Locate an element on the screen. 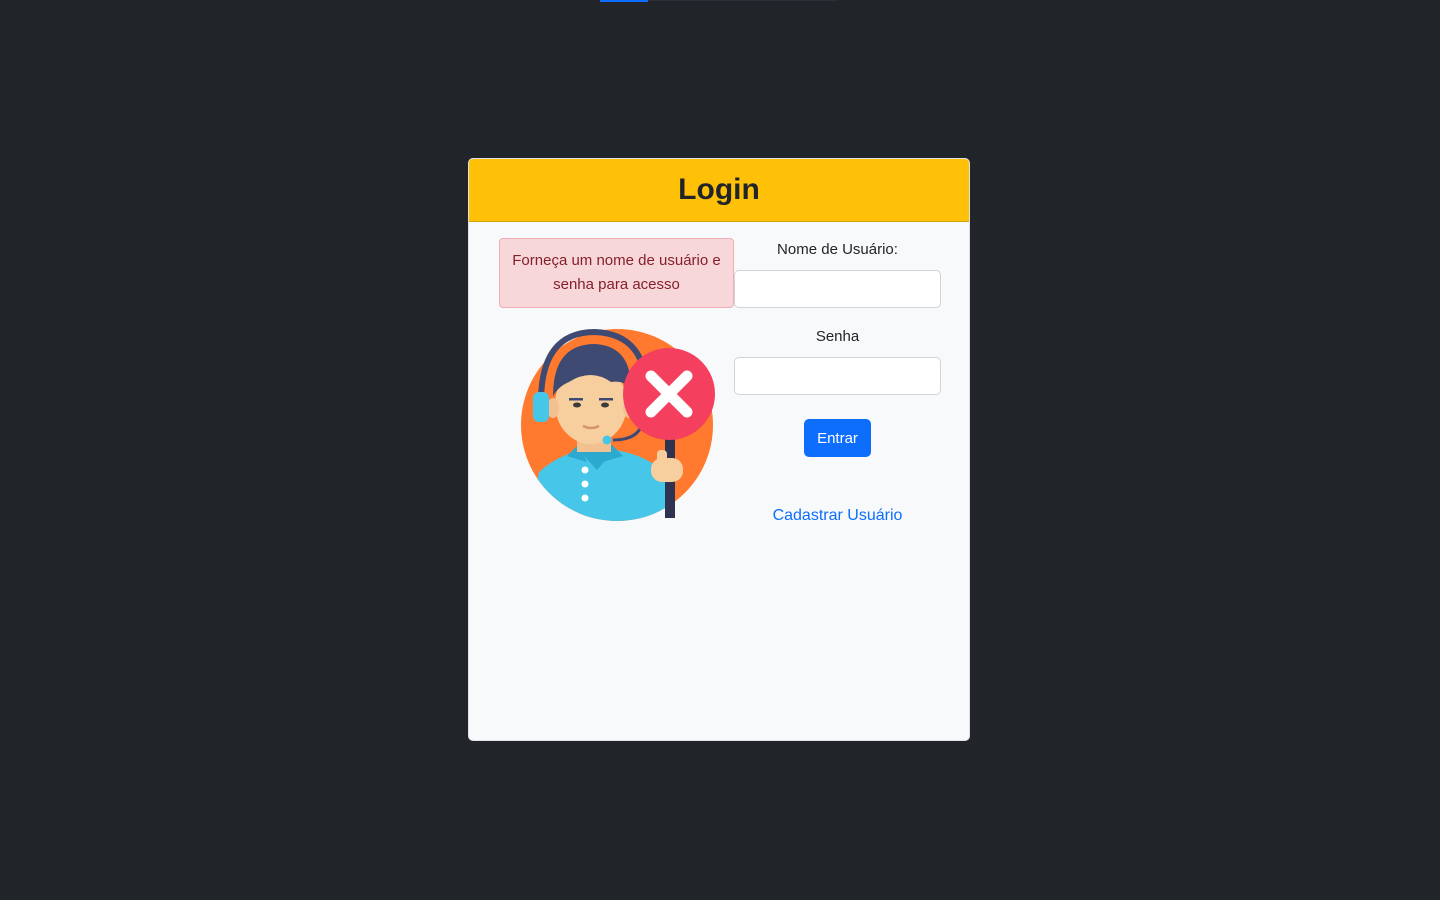 The image size is (1440, 900). username-label: Nome de Usuário: is located at coordinates (837, 249).